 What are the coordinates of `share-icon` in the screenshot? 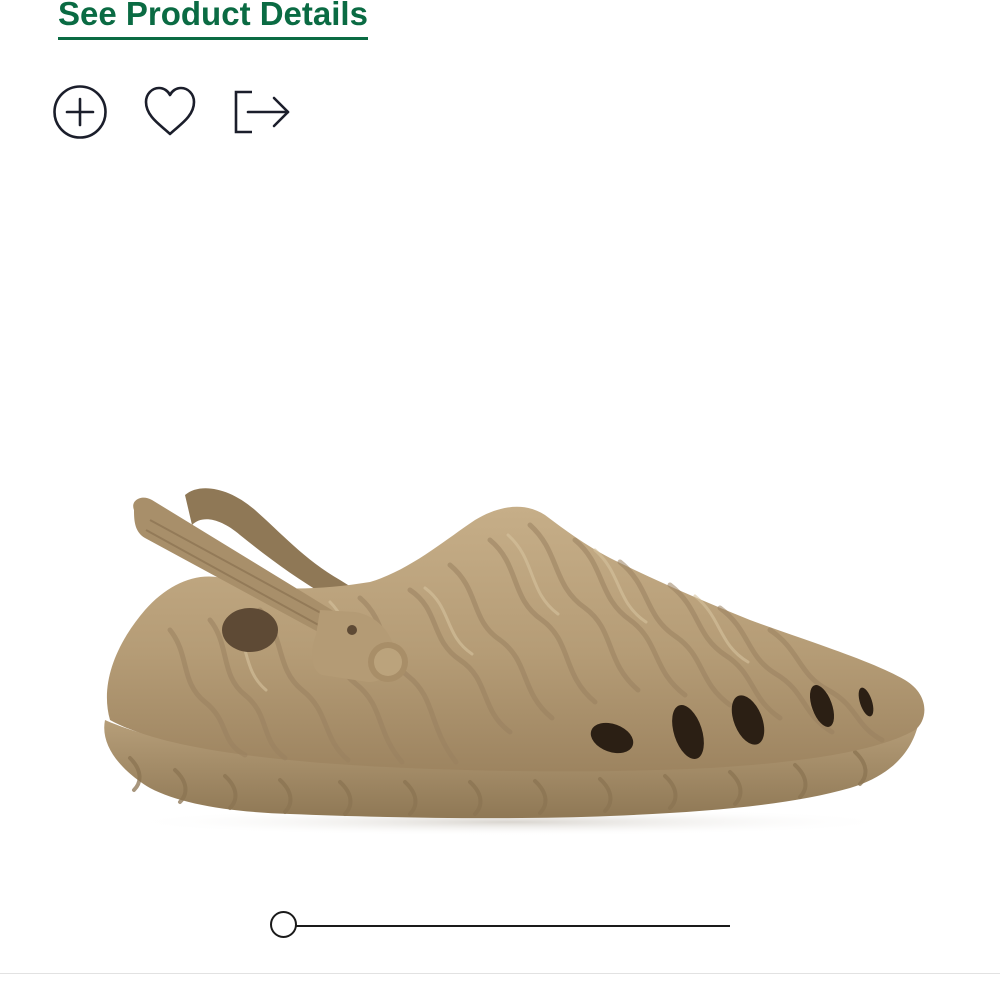 It's located at (262, 112).